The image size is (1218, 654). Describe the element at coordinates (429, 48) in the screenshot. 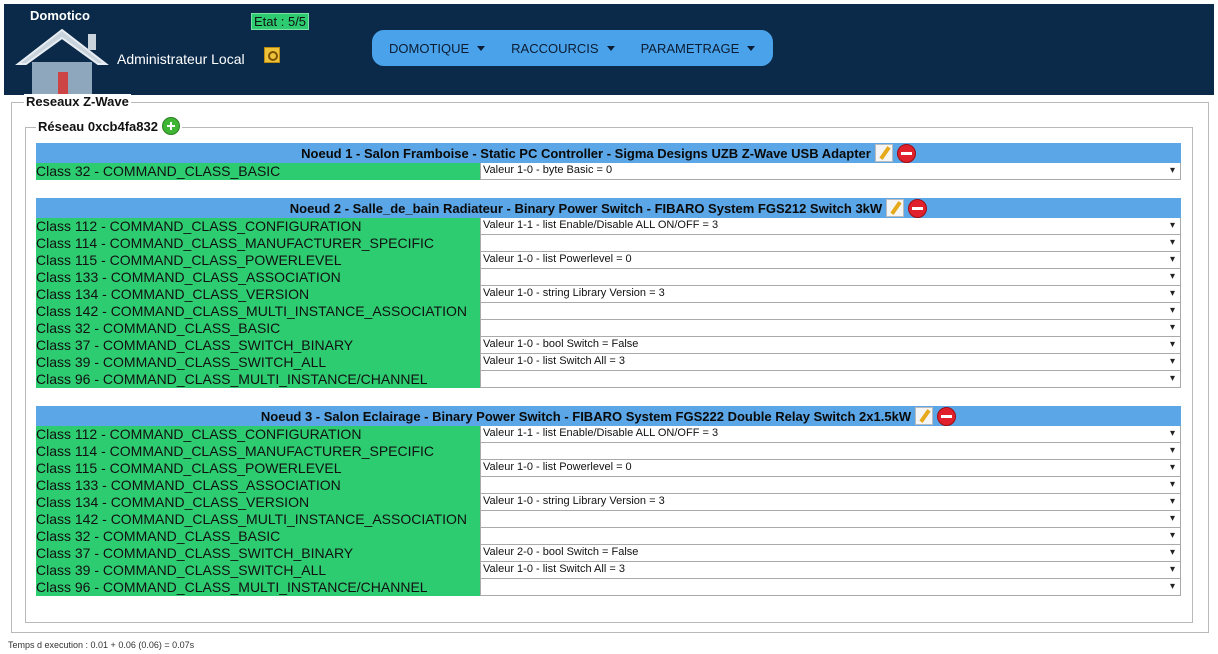

I see `menu-label: DOMOTIQUE` at that location.